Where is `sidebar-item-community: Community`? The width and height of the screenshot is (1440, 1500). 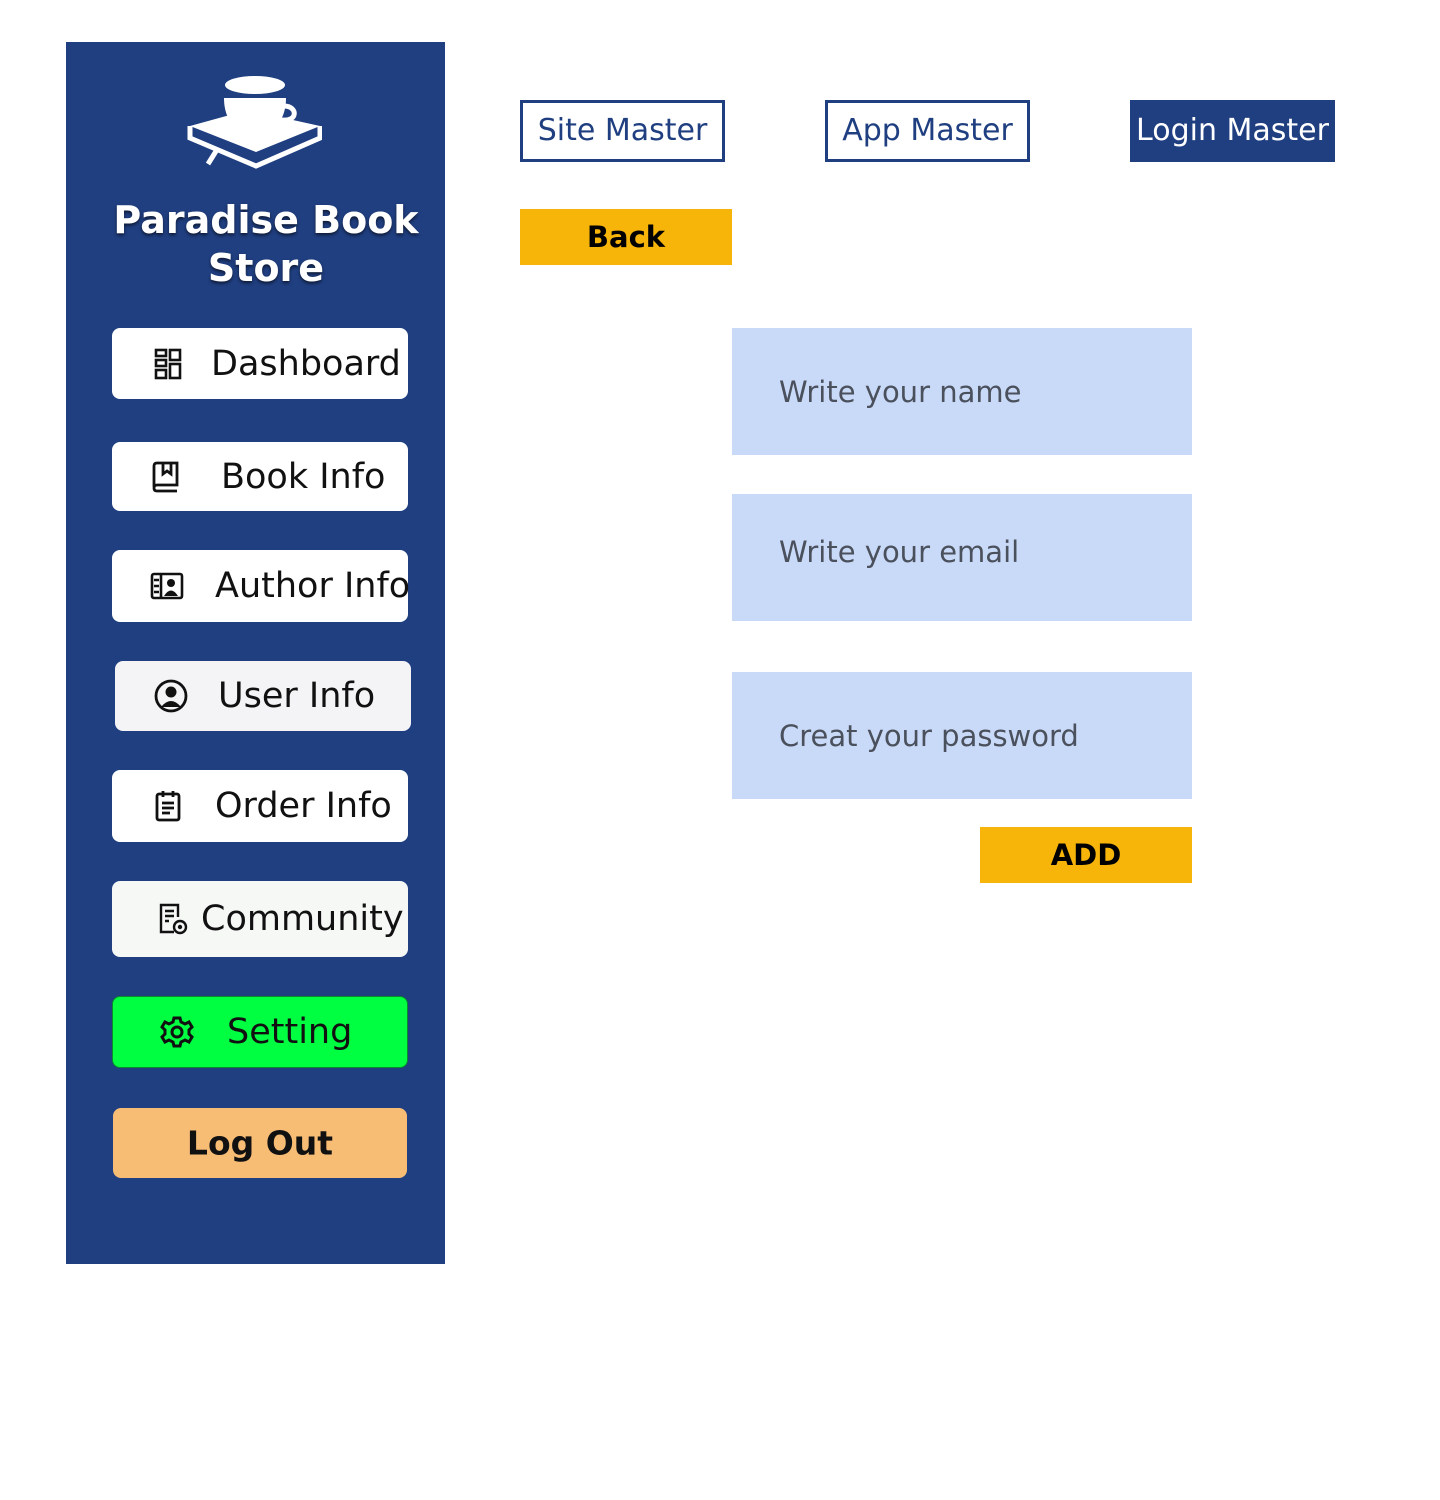
sidebar-item-community: Community is located at coordinates (260, 919).